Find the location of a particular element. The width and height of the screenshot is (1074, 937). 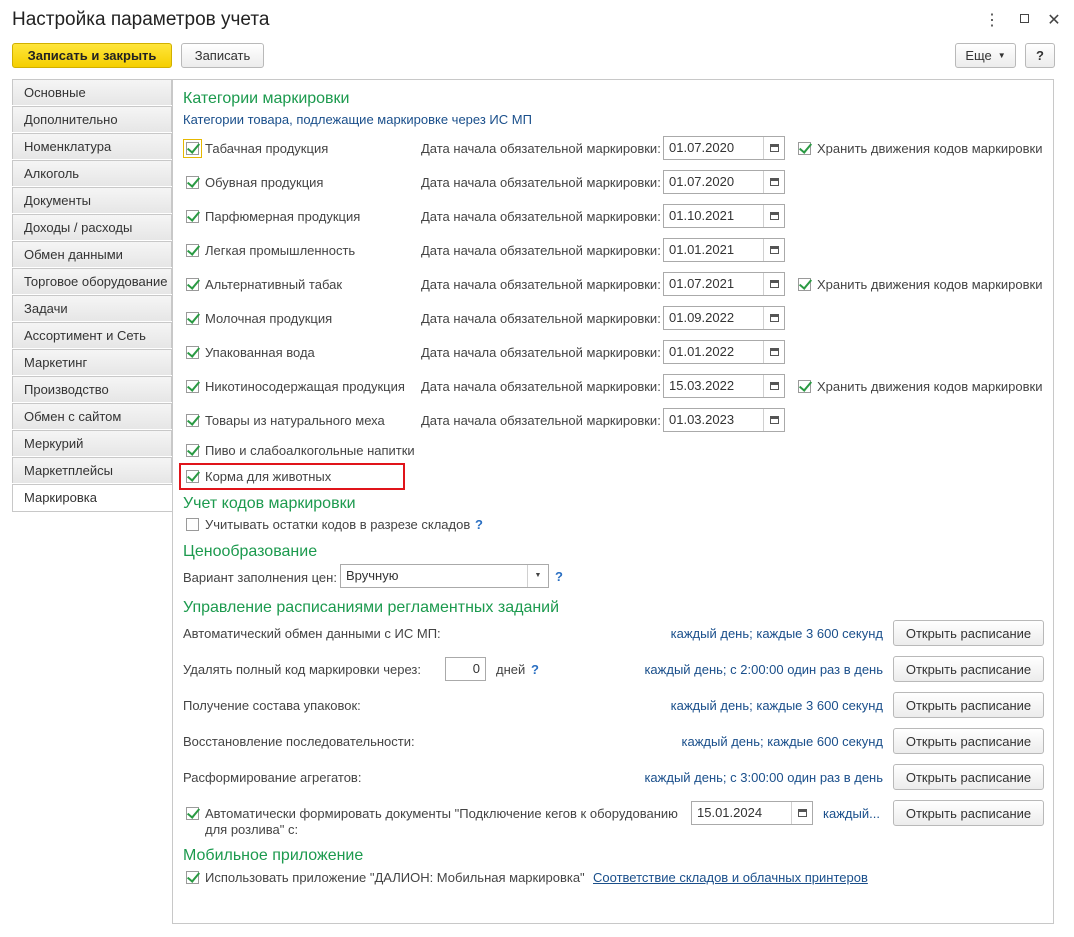

schedule-label: Удалять полный код маркировки через: is located at coordinates (302, 669).